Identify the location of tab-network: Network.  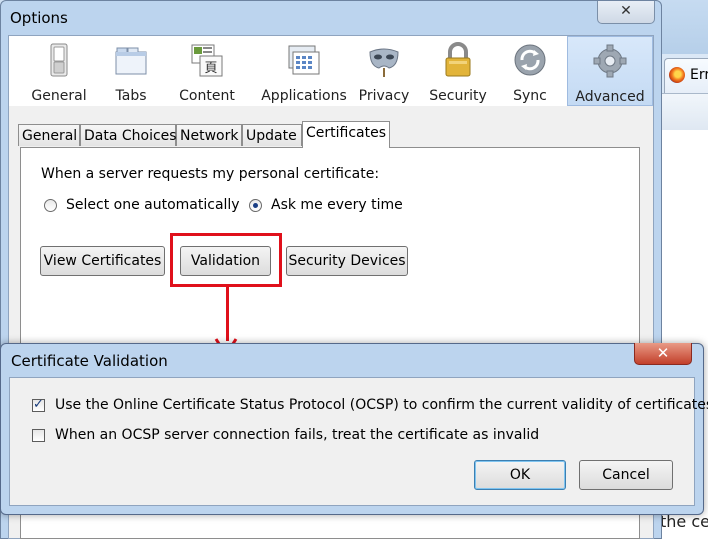
(209, 135).